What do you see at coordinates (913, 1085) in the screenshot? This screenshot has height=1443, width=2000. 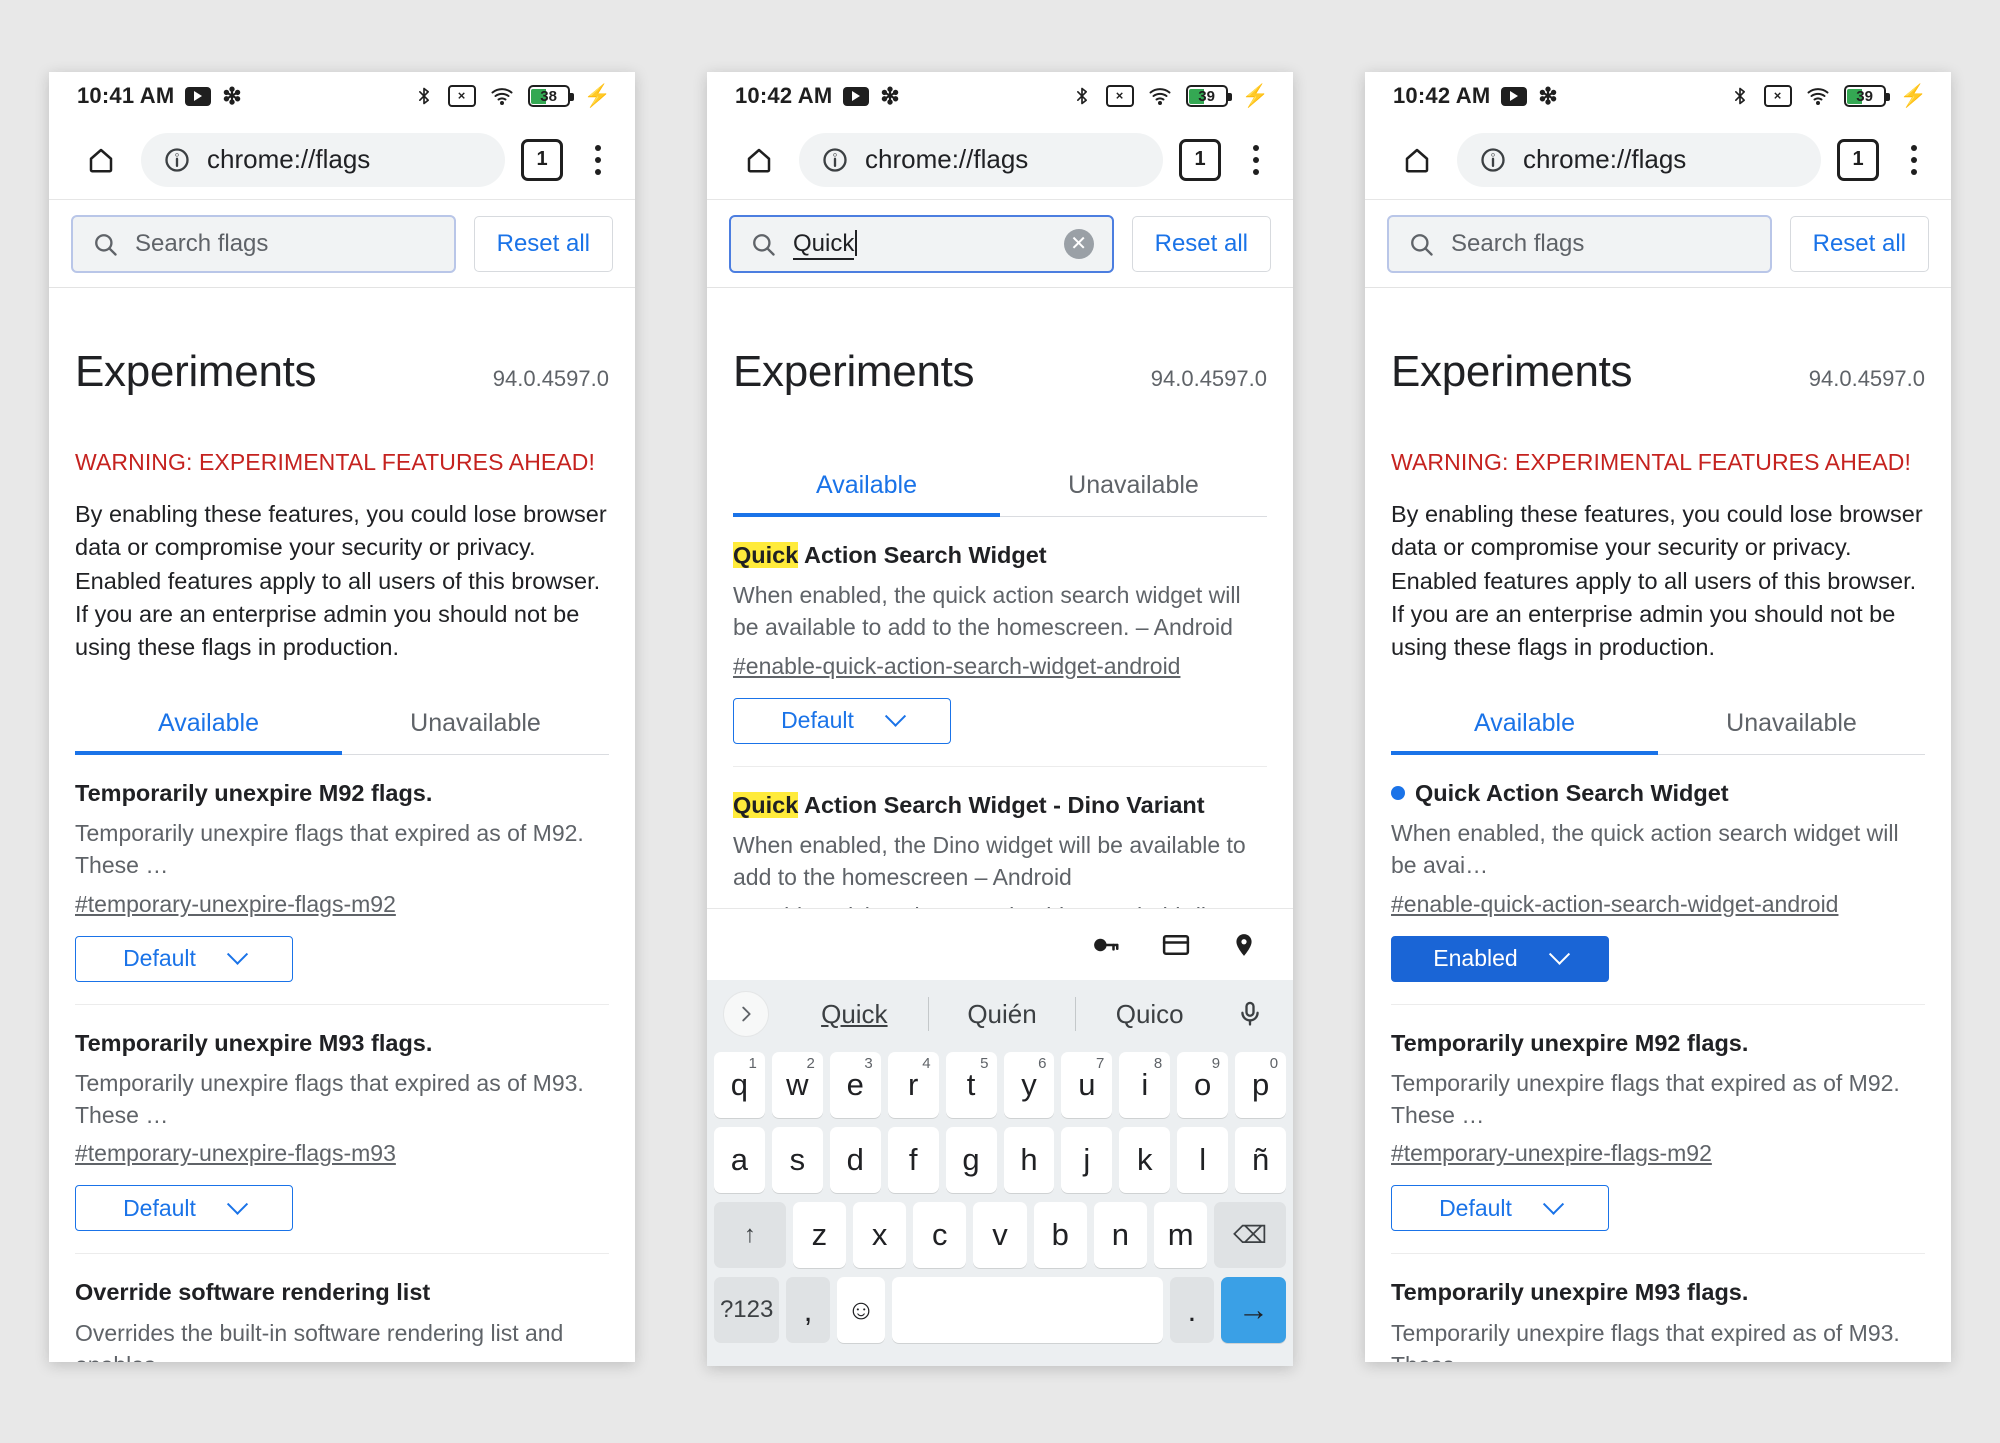 I see `key-r: r4` at bounding box center [913, 1085].